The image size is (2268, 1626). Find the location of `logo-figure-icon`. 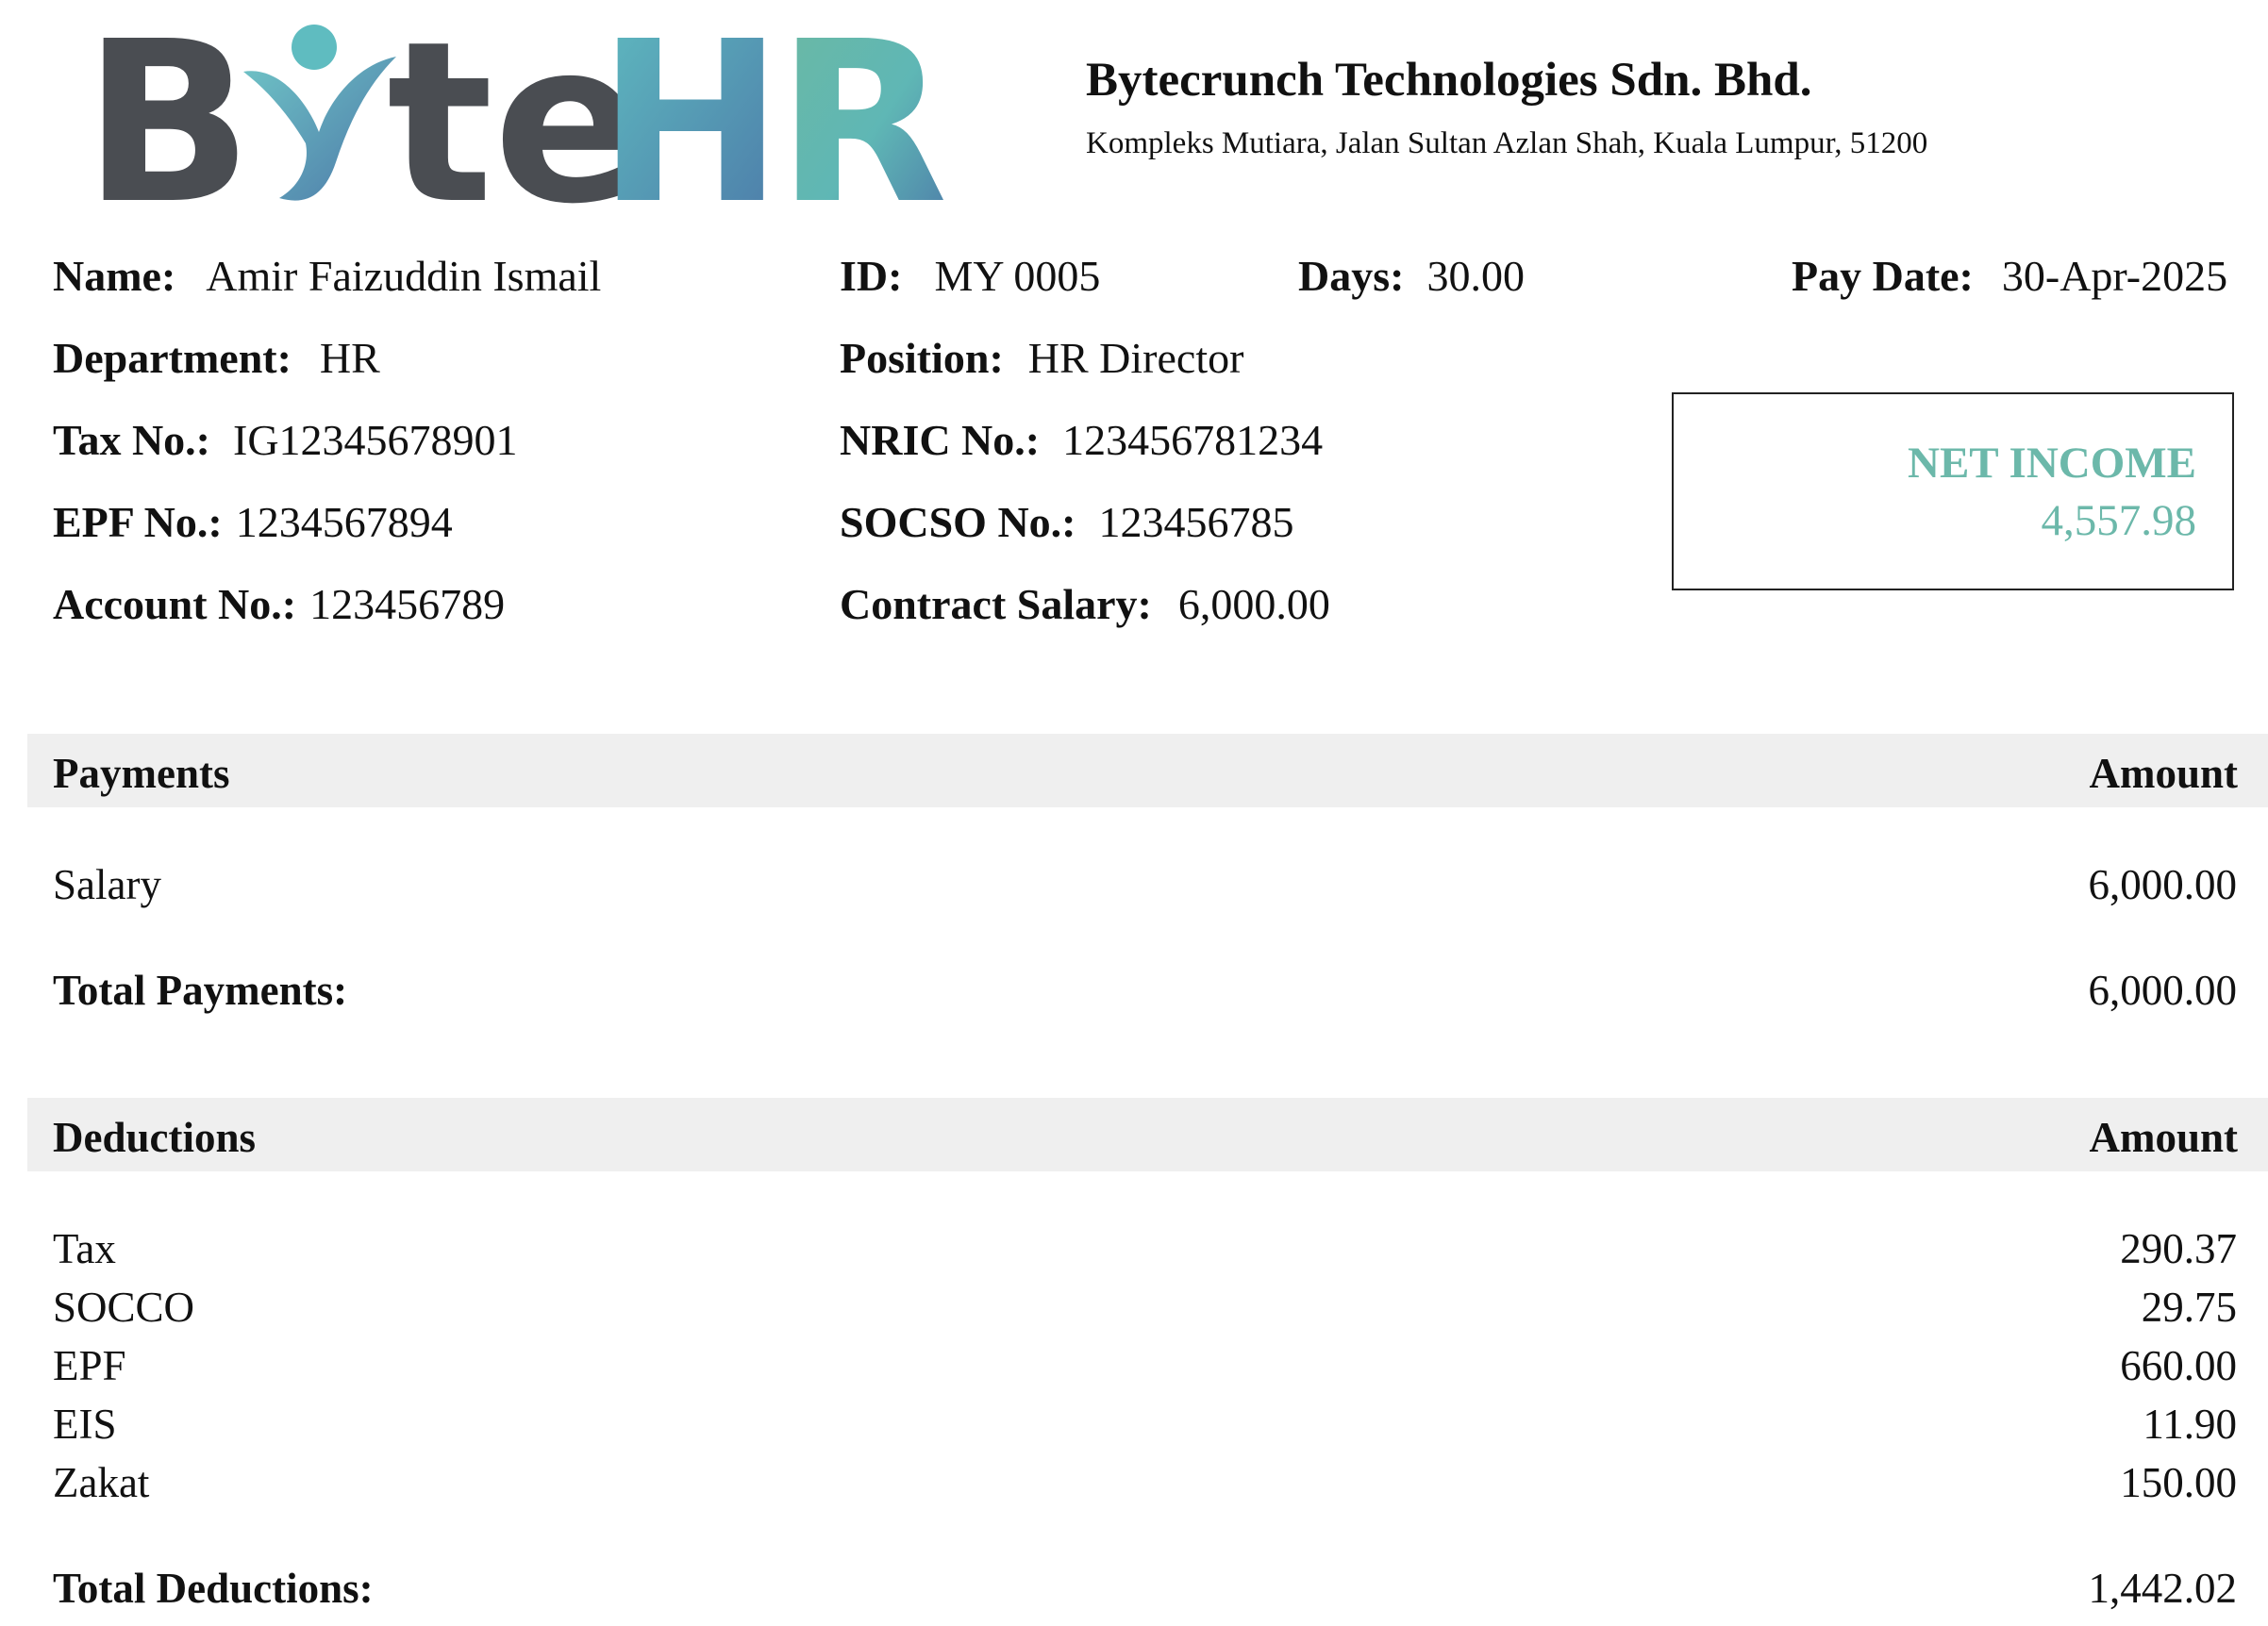

logo-figure-icon is located at coordinates (320, 113).